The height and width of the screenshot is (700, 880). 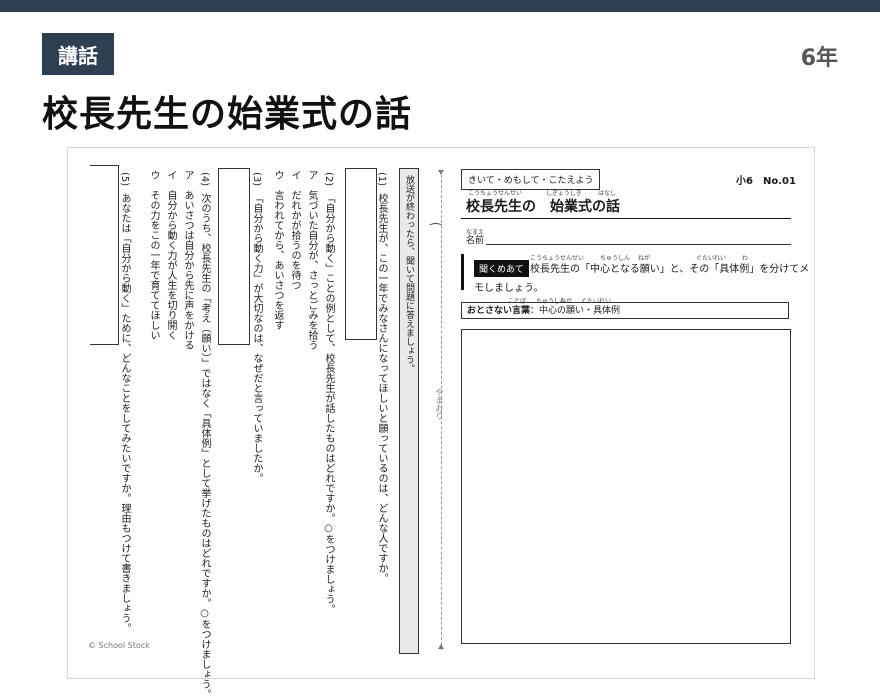 I want to click on sheet-number: 小6 No.01, so click(x=766, y=181).